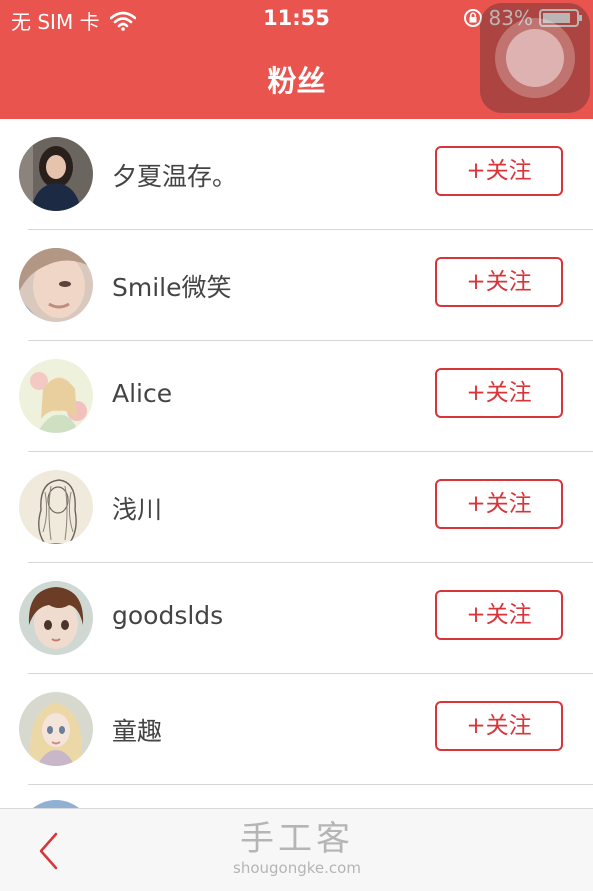 The height and width of the screenshot is (891, 593). I want to click on watermark: 手工客 shougongke.com, so click(297, 848).